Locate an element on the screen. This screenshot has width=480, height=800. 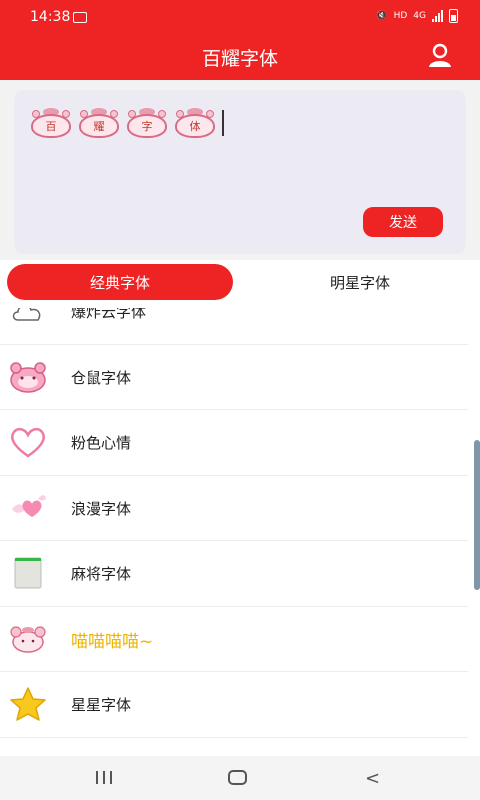
home-icon is located at coordinates (237, 777).